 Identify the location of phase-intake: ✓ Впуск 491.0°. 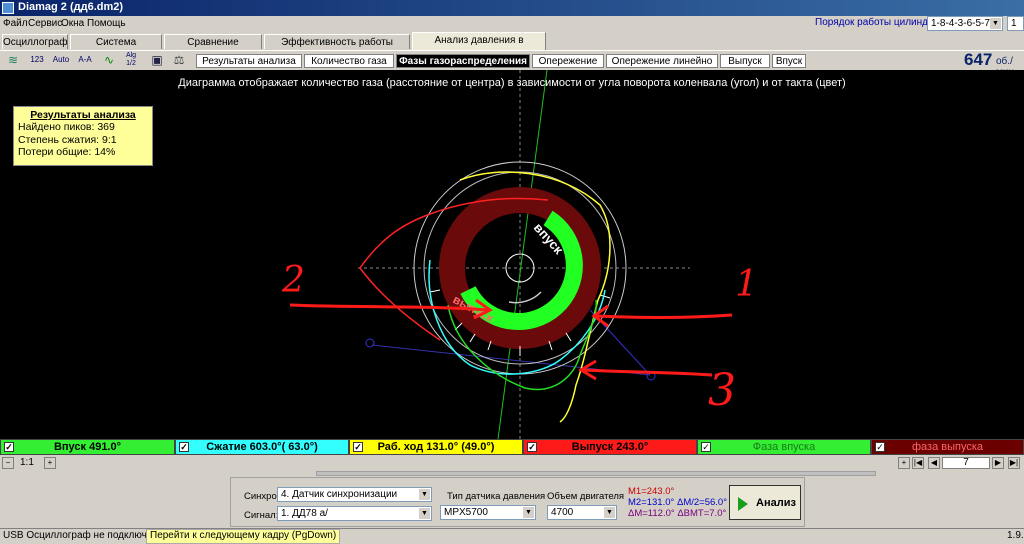
(87, 447).